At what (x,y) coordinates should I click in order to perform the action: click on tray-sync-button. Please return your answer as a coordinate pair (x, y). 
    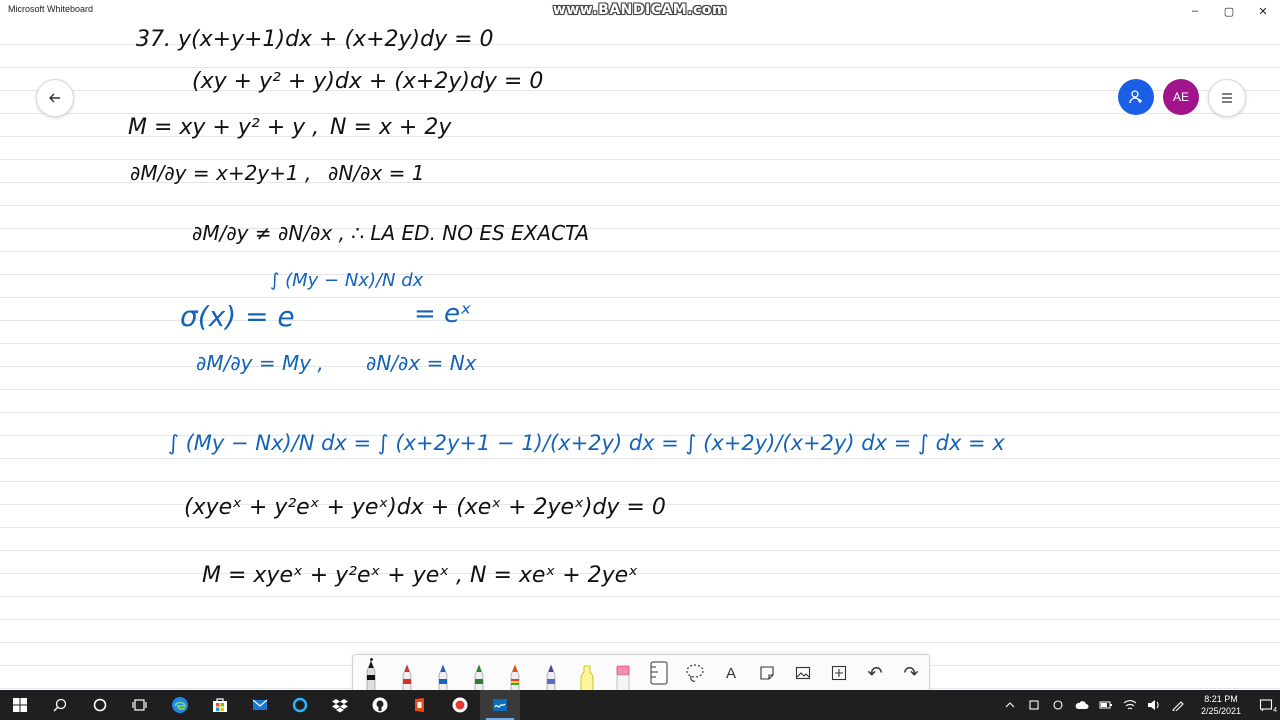
    Looking at the image, I should click on (1058, 705).